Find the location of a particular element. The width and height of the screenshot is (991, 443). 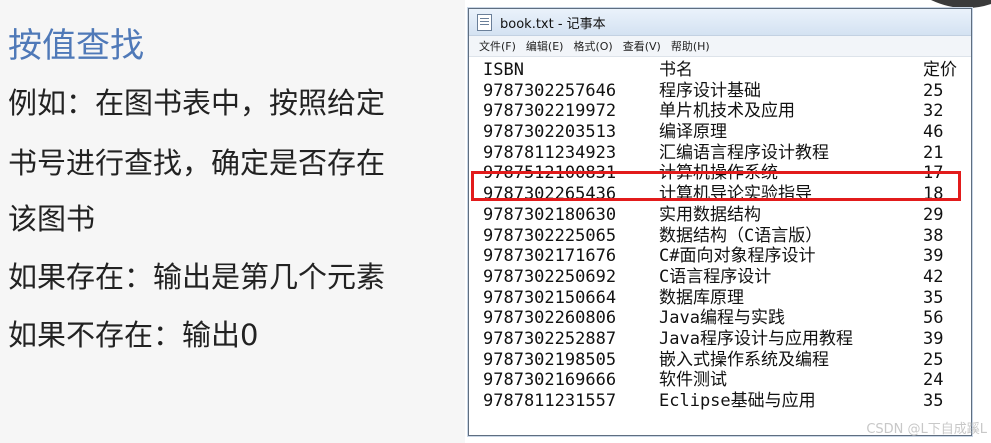

title-cell: 嵌入式操作系统及编程 is located at coordinates (744, 359).